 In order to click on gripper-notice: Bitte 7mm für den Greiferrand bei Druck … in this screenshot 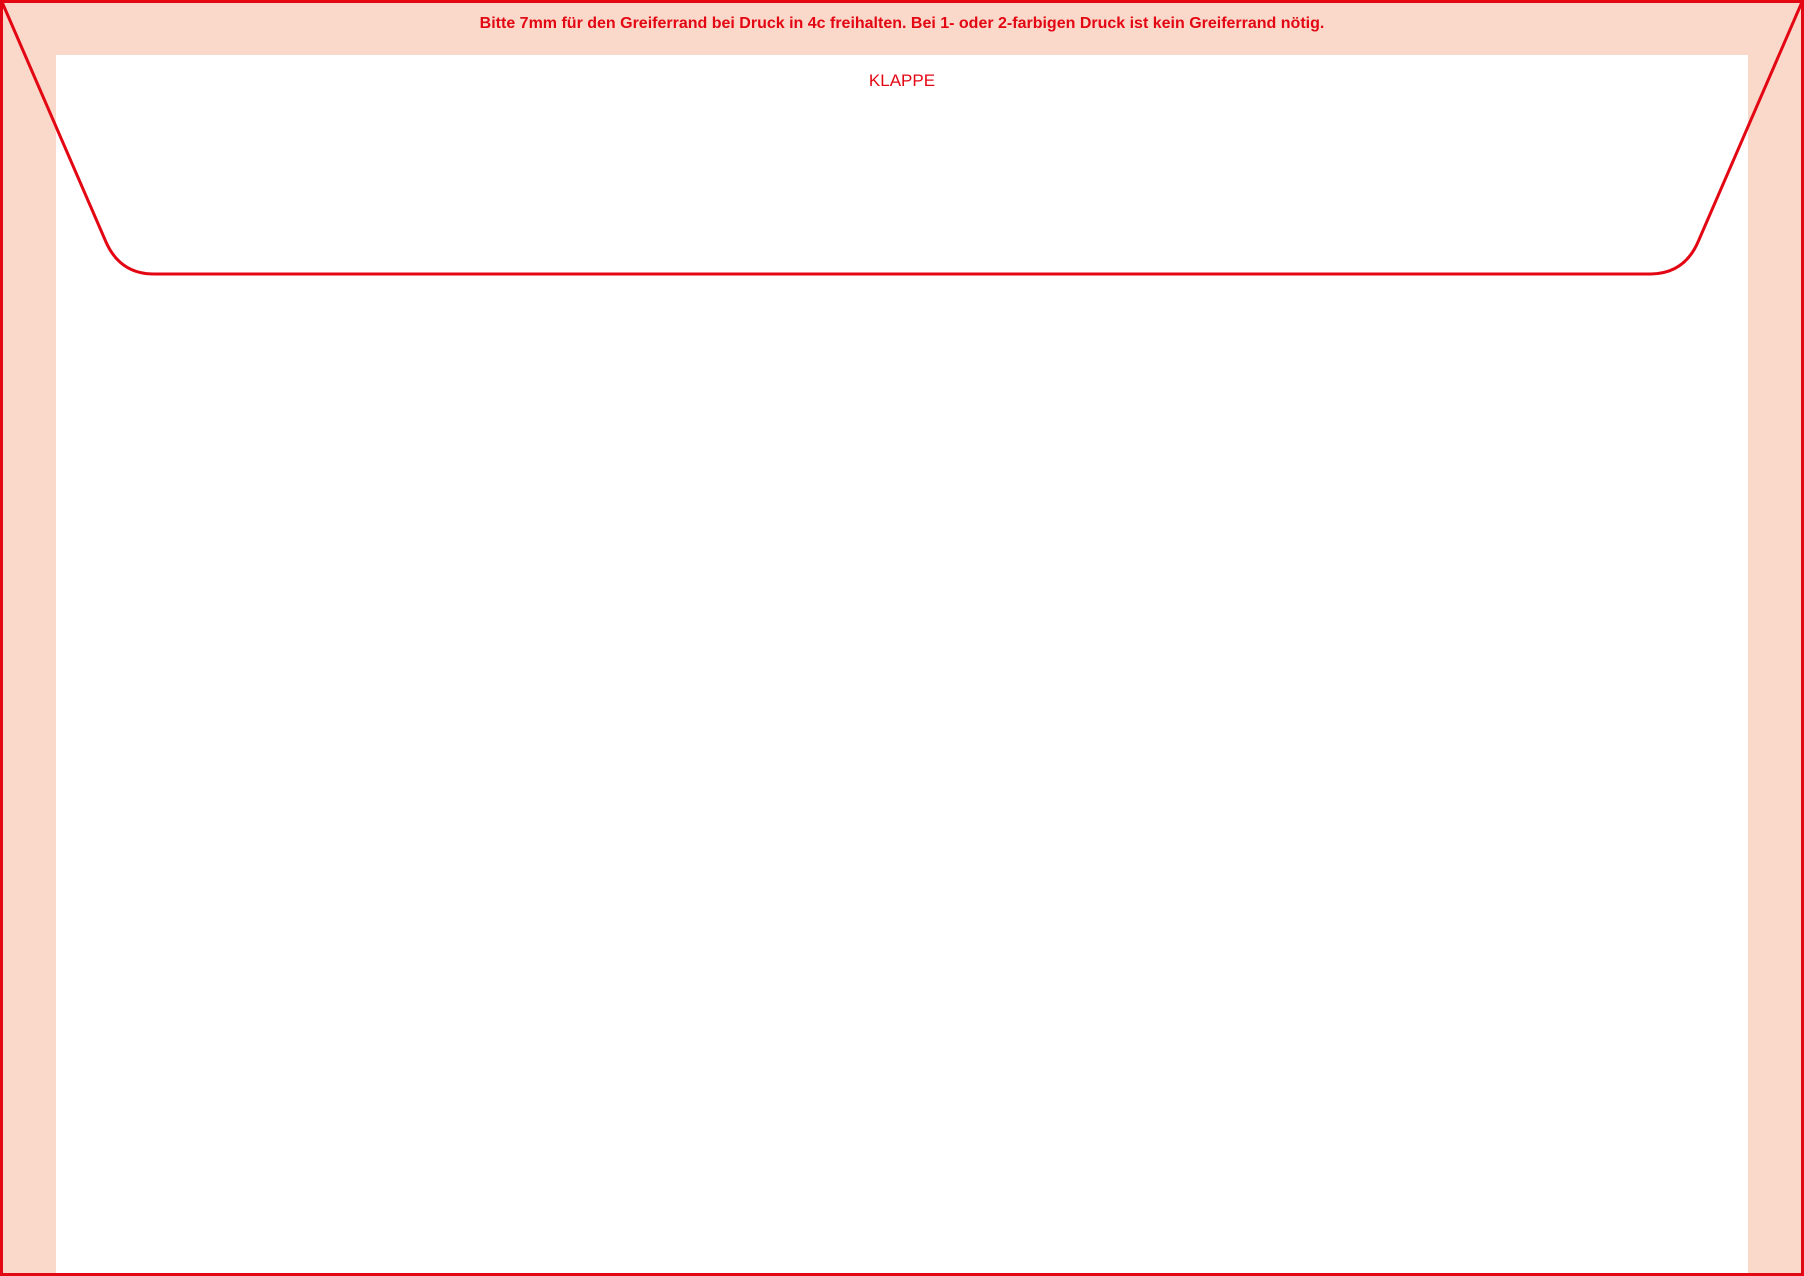, I will do `click(902, 23)`.